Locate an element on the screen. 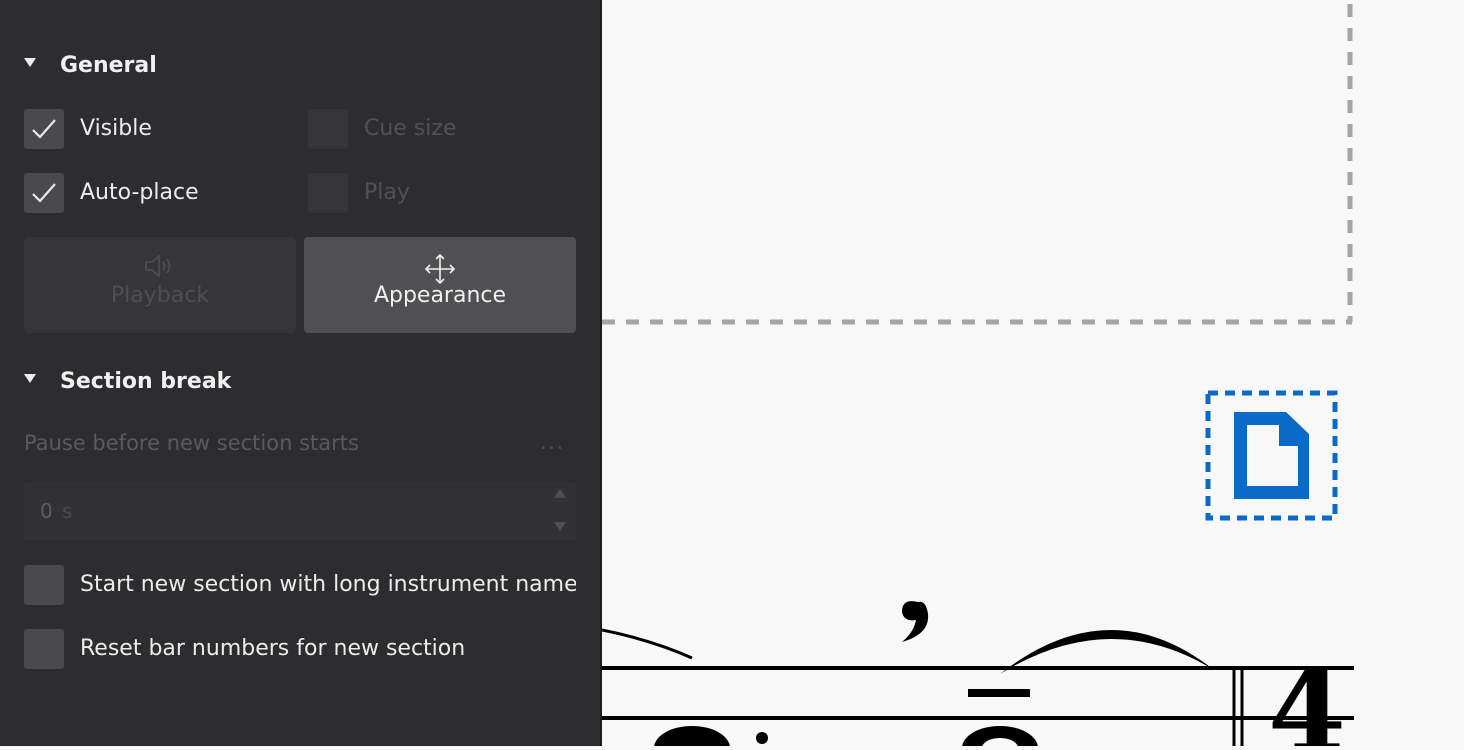 The width and height of the screenshot is (1464, 750). spin-up-icon is located at coordinates (560, 493).